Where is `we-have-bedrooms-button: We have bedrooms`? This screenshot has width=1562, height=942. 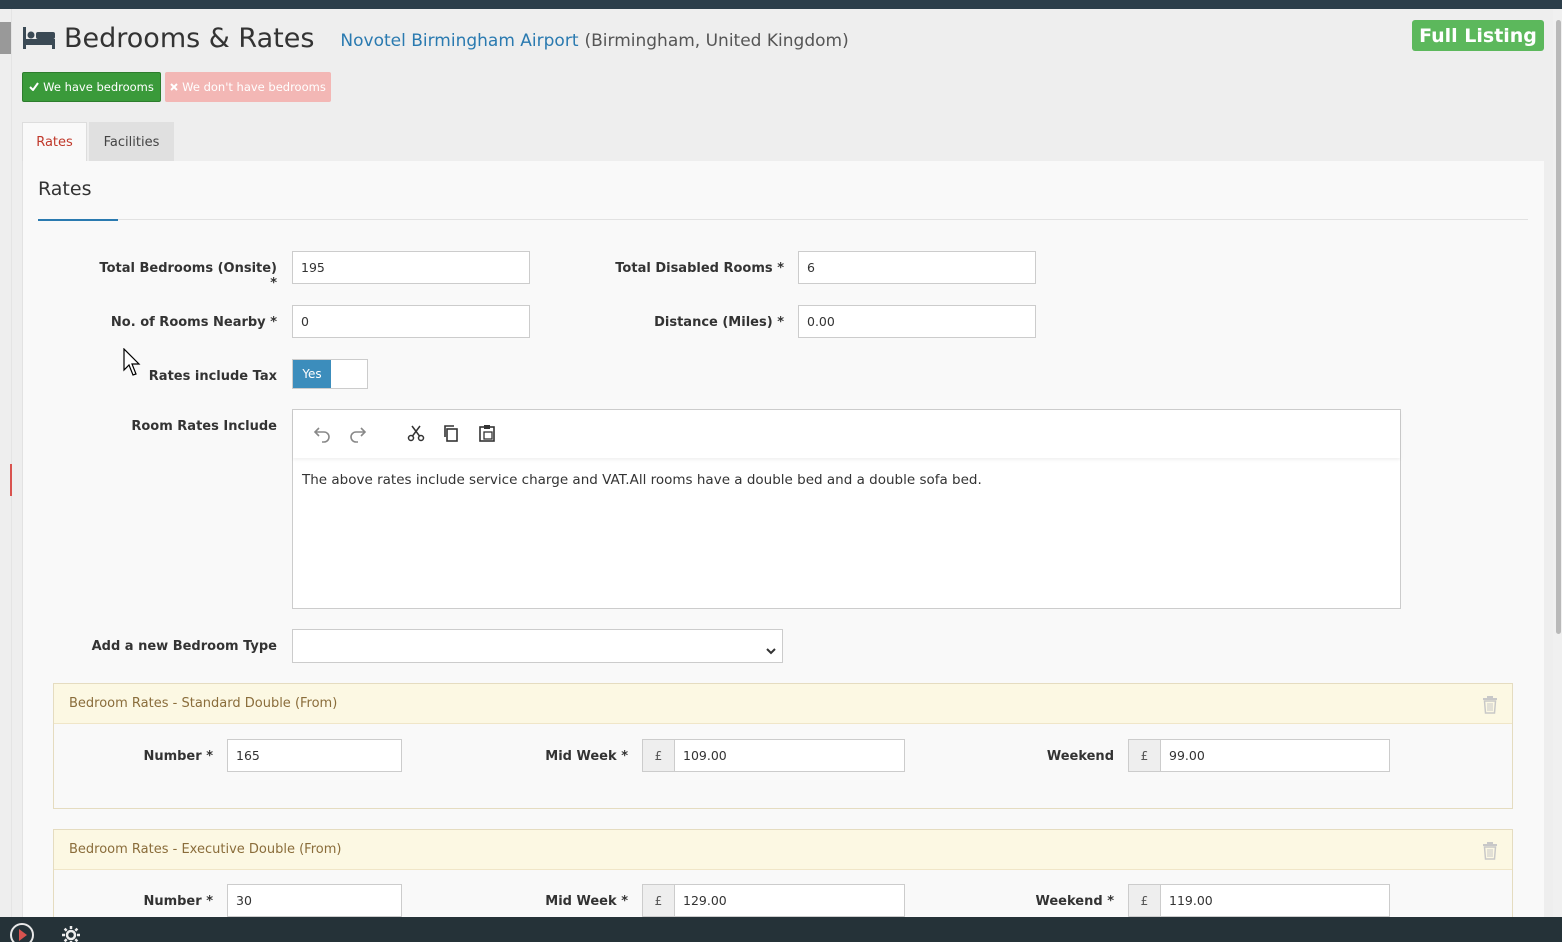
we-have-bedrooms-button: We have bedrooms is located at coordinates (91, 87).